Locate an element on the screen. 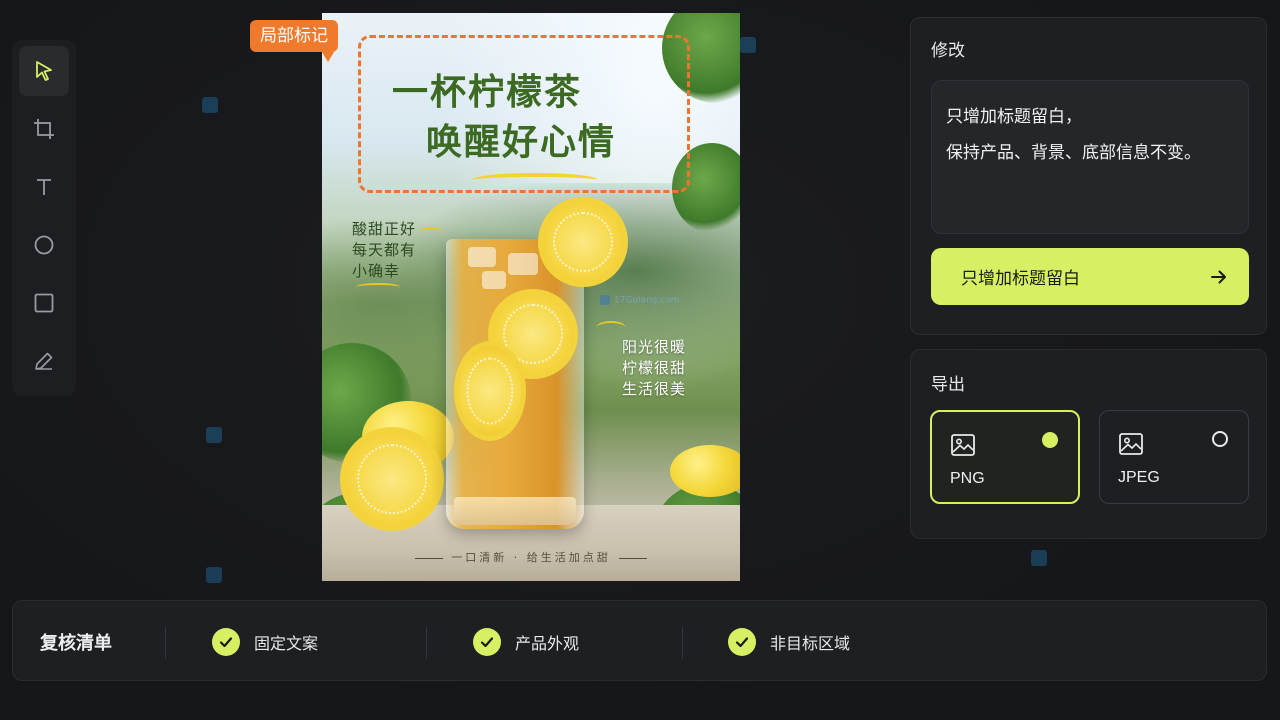  instruction-line: 只增加标题留白， is located at coordinates (1014, 117).